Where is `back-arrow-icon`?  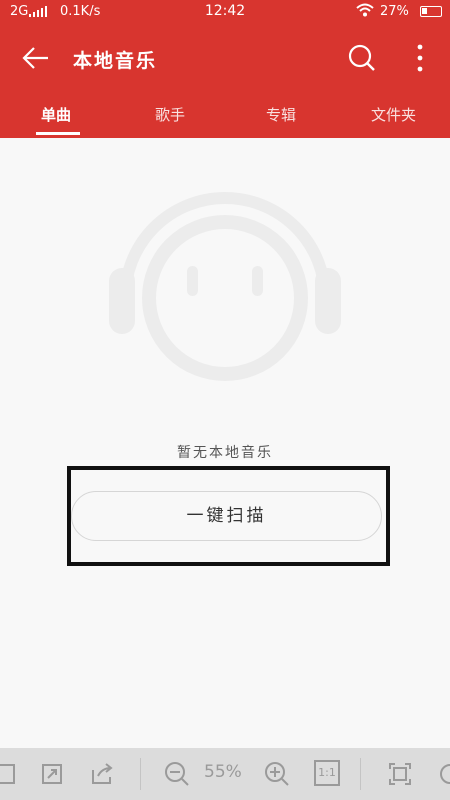 back-arrow-icon is located at coordinates (35, 58).